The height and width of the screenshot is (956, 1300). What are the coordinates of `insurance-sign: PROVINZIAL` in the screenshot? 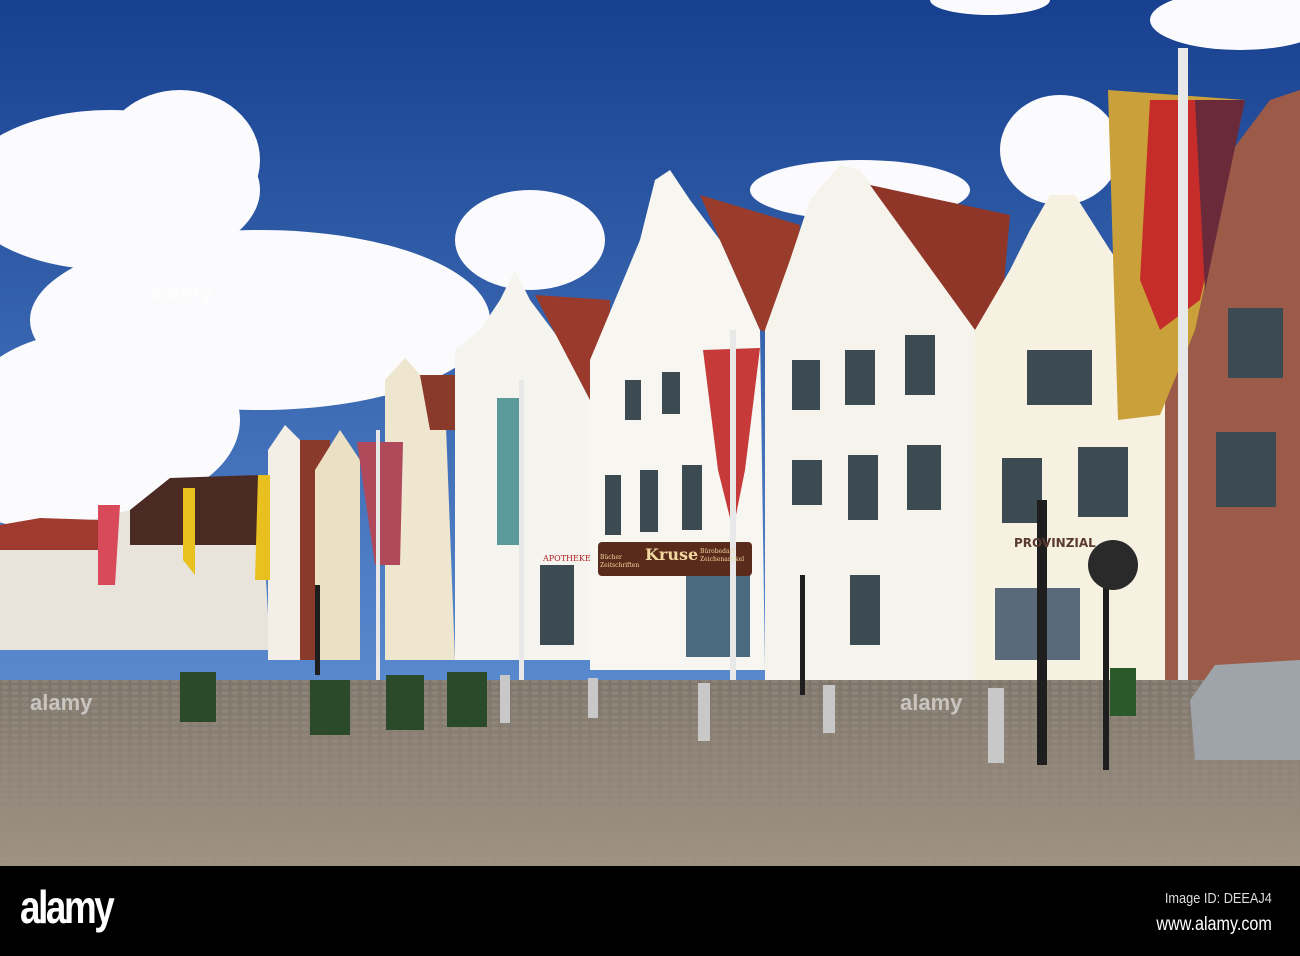 It's located at (1055, 543).